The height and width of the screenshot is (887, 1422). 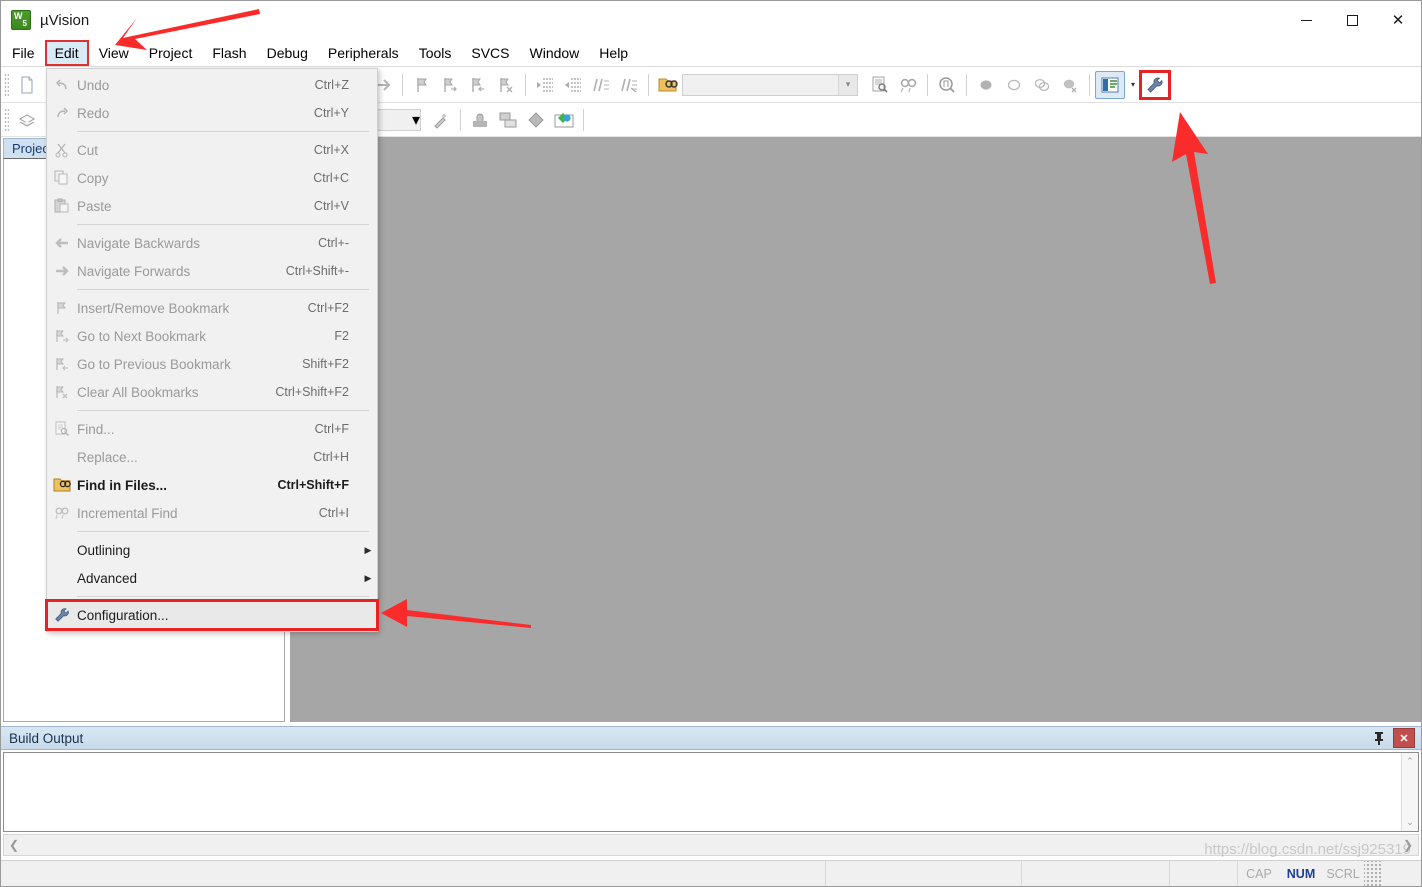 What do you see at coordinates (21, 20) in the screenshot?
I see `uvision-logo-icon` at bounding box center [21, 20].